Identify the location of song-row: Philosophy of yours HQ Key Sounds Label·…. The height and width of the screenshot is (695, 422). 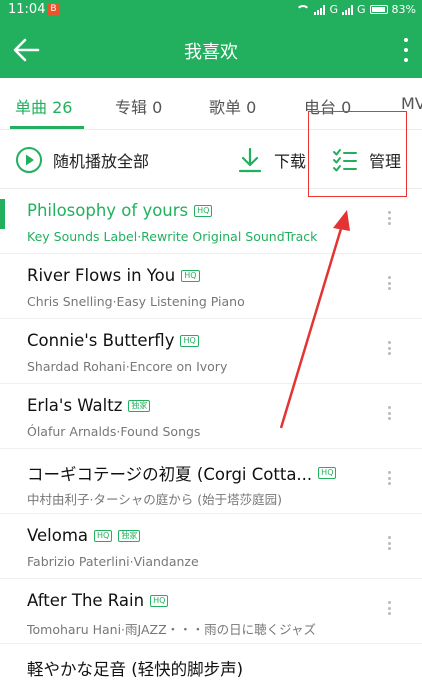
(211, 221).